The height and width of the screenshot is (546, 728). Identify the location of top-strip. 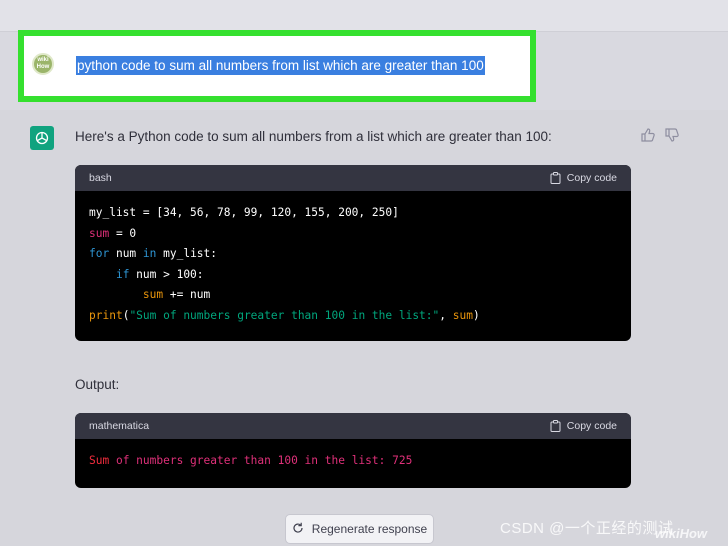
(364, 16).